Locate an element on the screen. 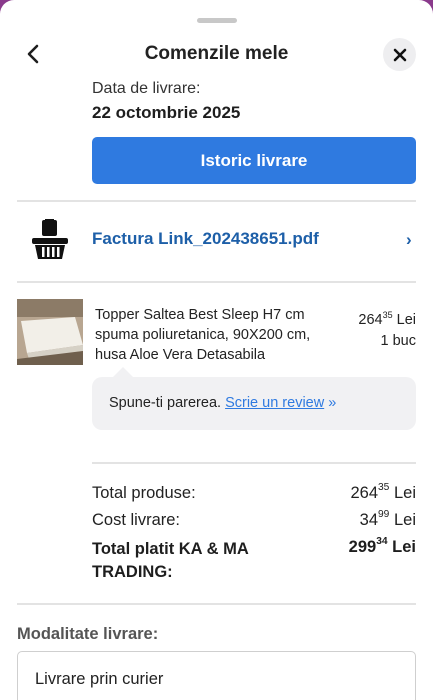 The width and height of the screenshot is (433, 700). shipping-cost-value: 3499 Lei is located at coordinates (387, 519).